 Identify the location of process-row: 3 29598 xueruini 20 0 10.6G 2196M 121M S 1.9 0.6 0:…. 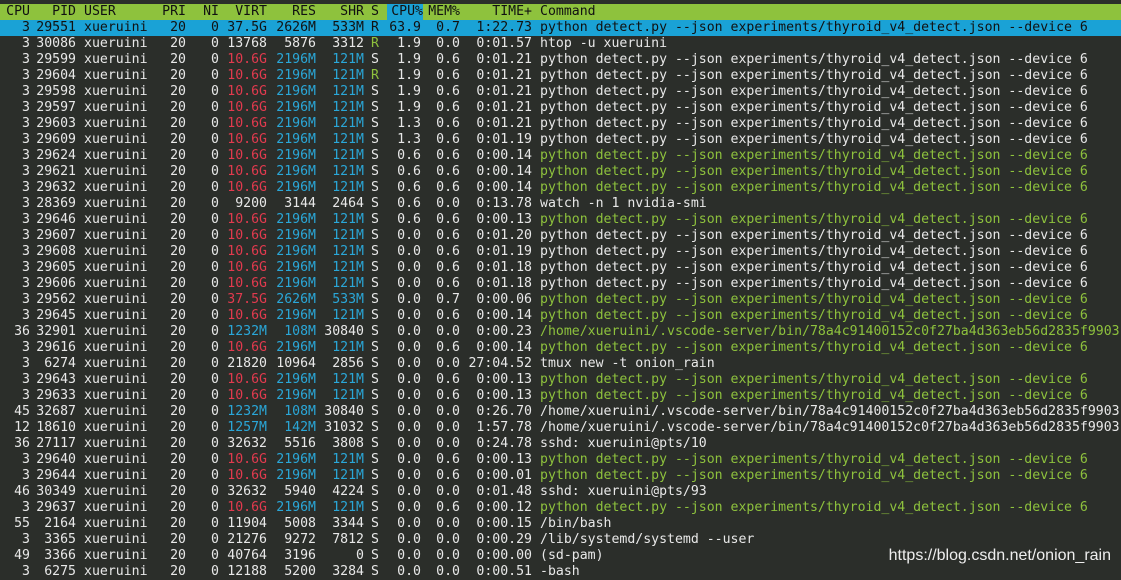
(560, 92).